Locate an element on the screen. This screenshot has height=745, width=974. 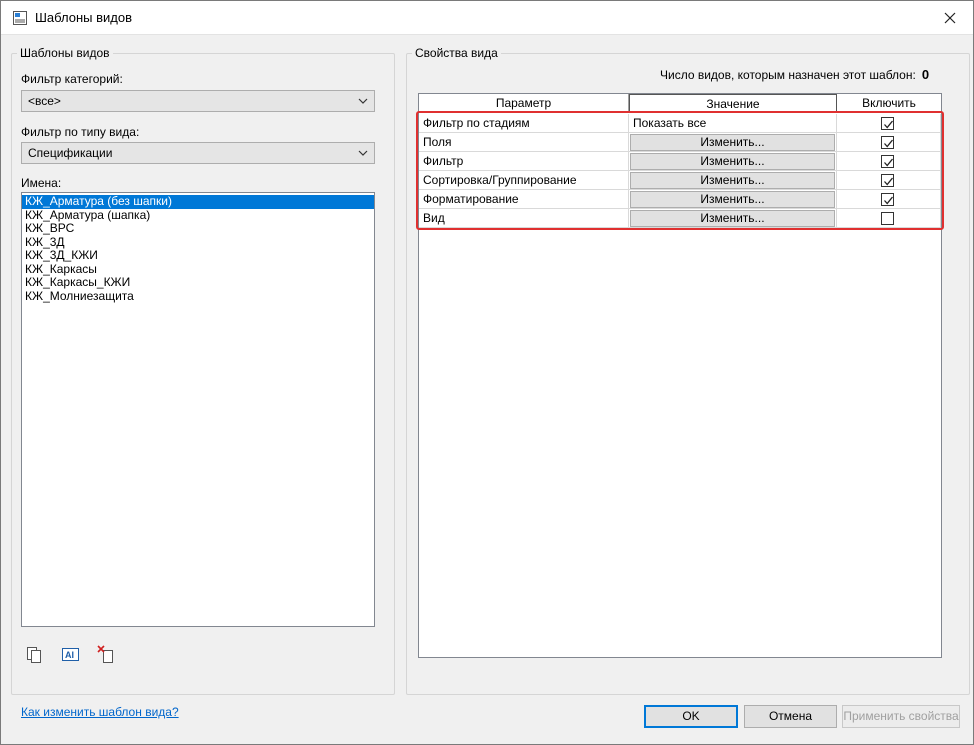
close-button is located at coordinates (950, 17).